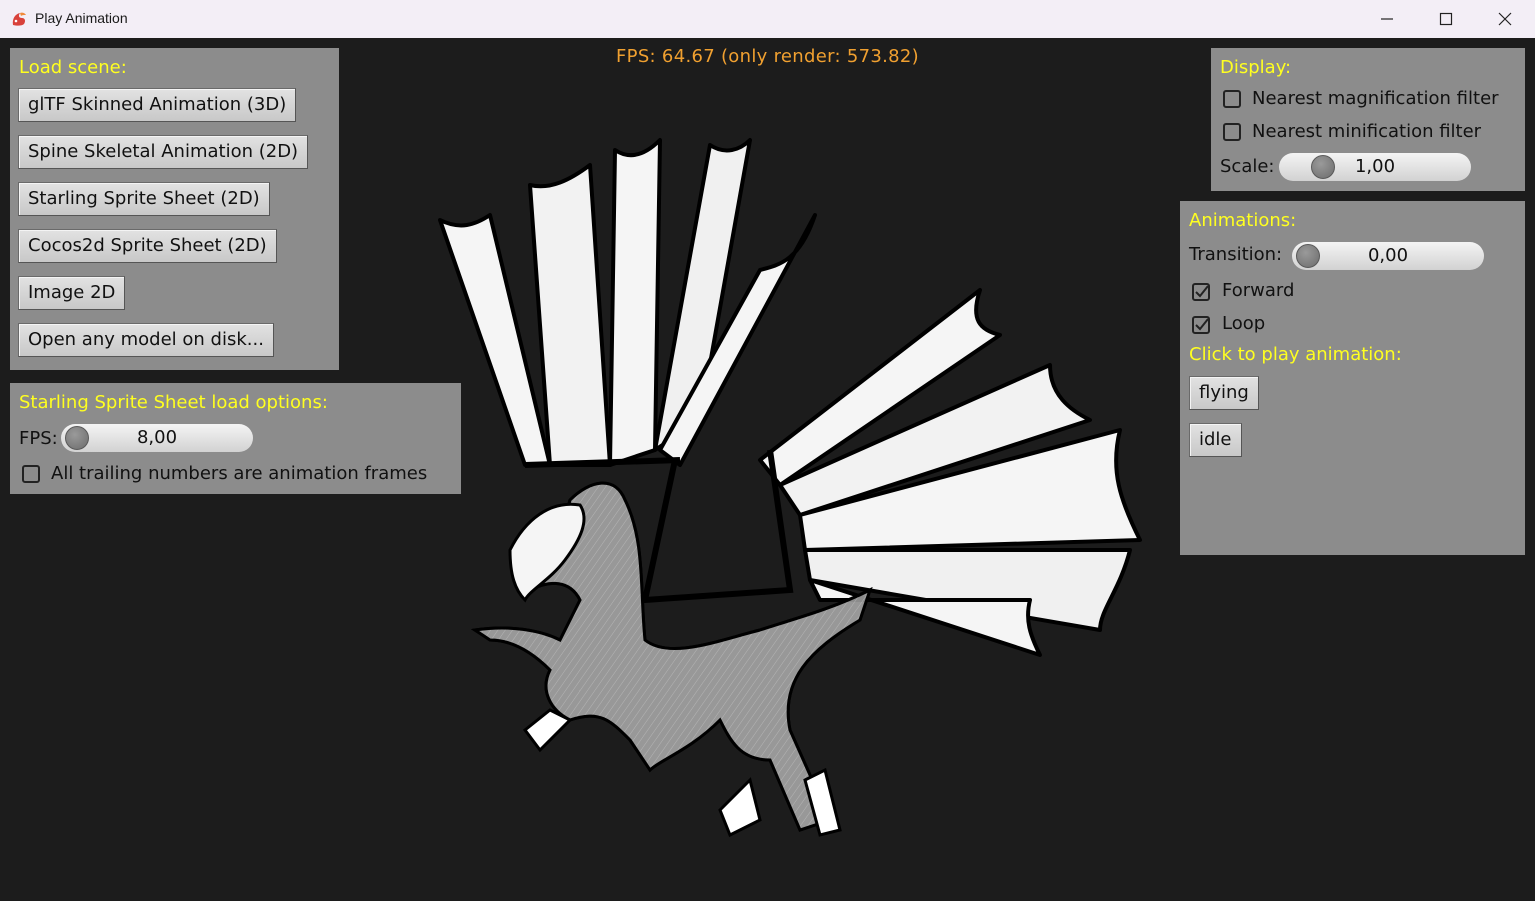 This screenshot has width=1535, height=901. I want to click on nearest-minification-label: Nearest minification filter, so click(1367, 131).